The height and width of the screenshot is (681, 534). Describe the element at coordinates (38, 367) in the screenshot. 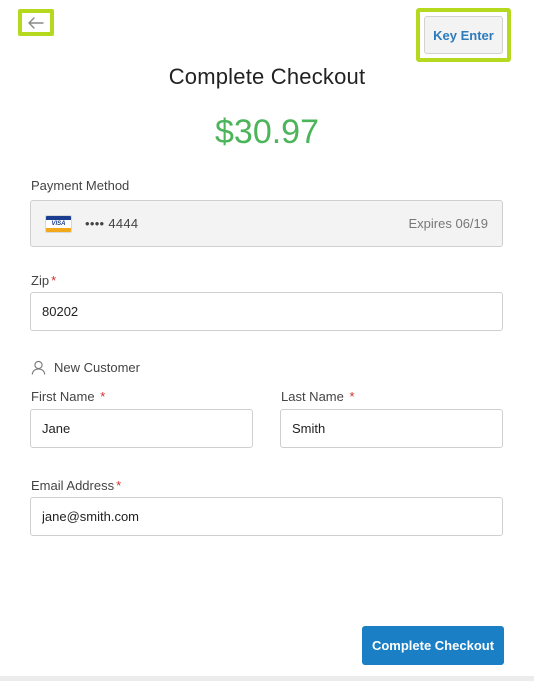

I see `user-icon` at that location.